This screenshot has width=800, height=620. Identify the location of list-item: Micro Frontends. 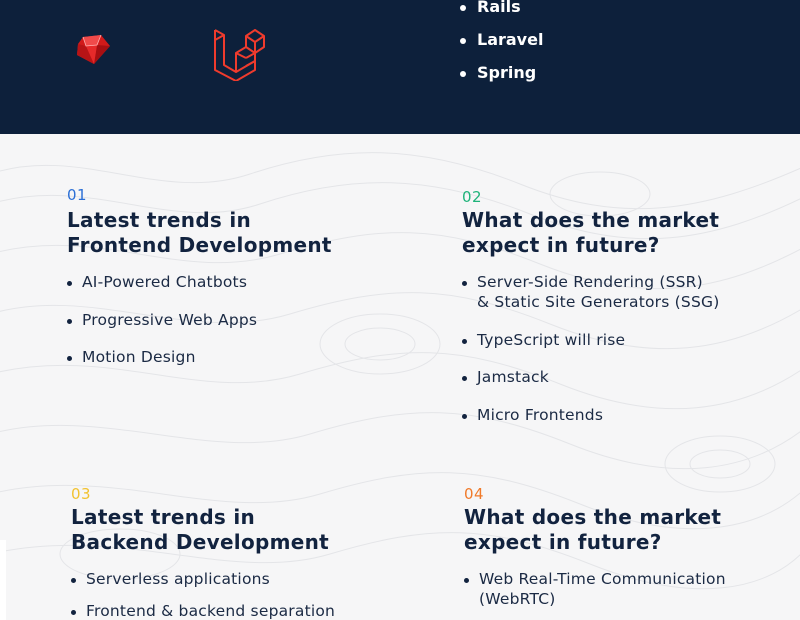
(590, 415).